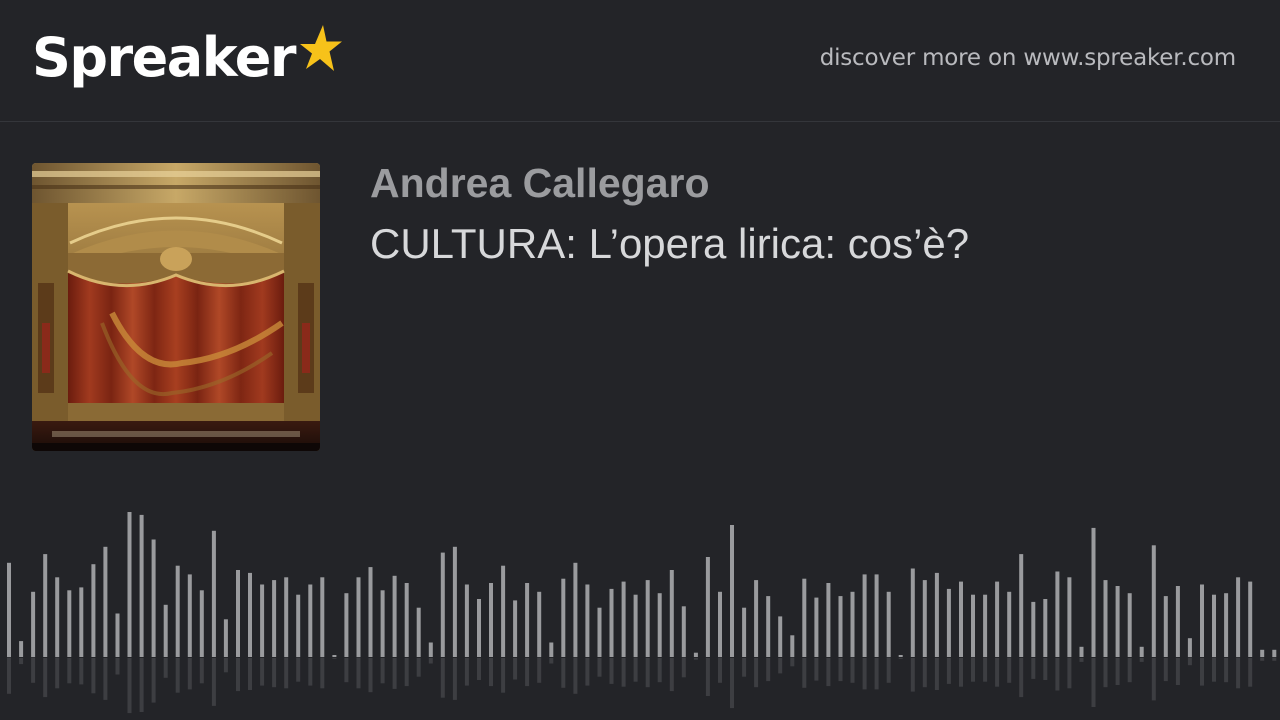  Describe the element at coordinates (176, 307) in the screenshot. I see `opera-house-stage-image` at that location.